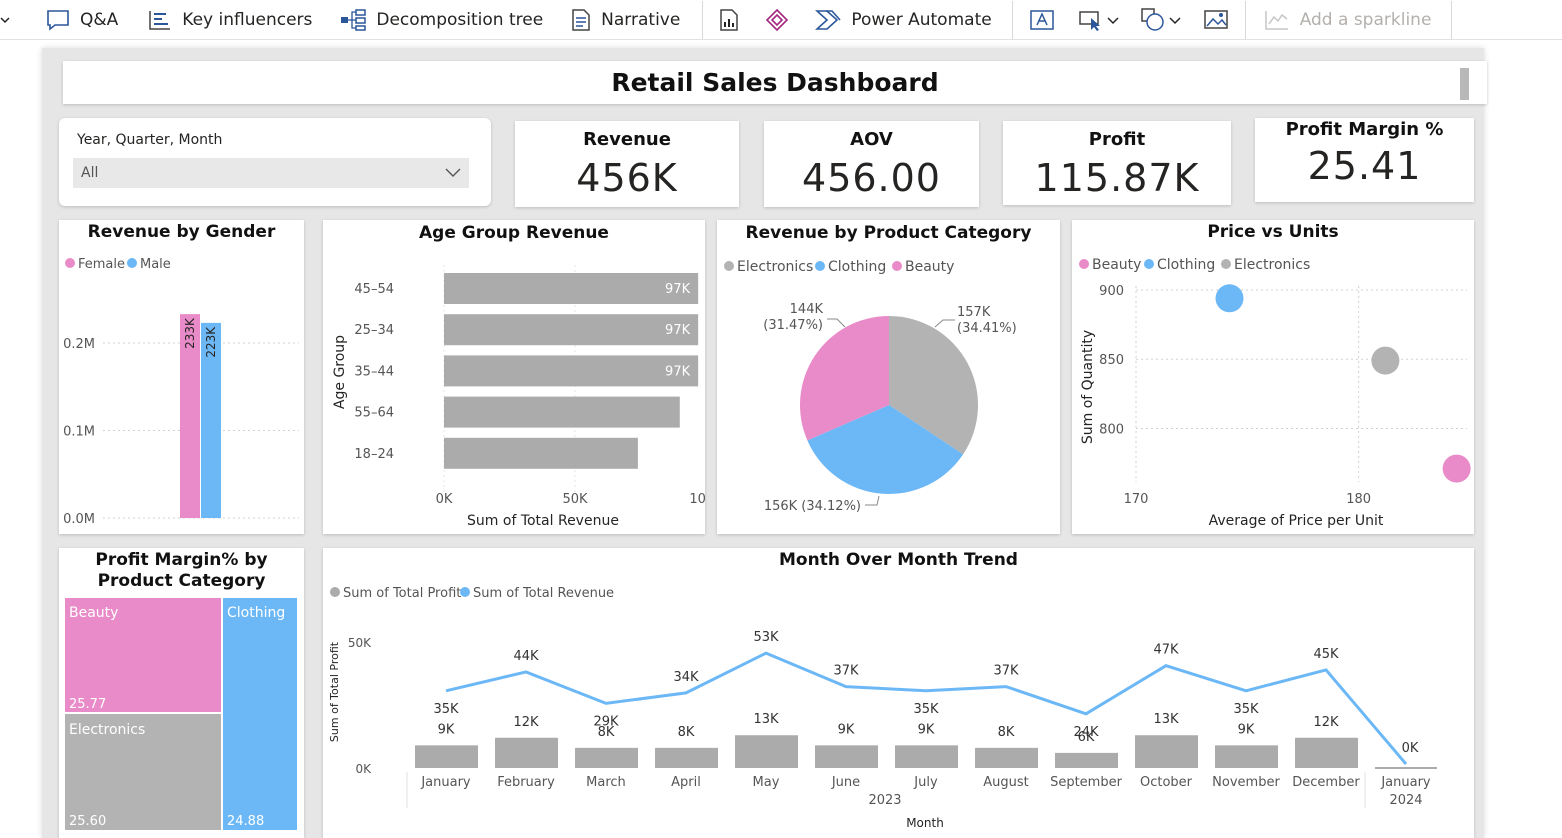 This screenshot has height=838, width=1562. Describe the element at coordinates (1405, 800) in the screenshot. I see `year-label: 2024` at that location.